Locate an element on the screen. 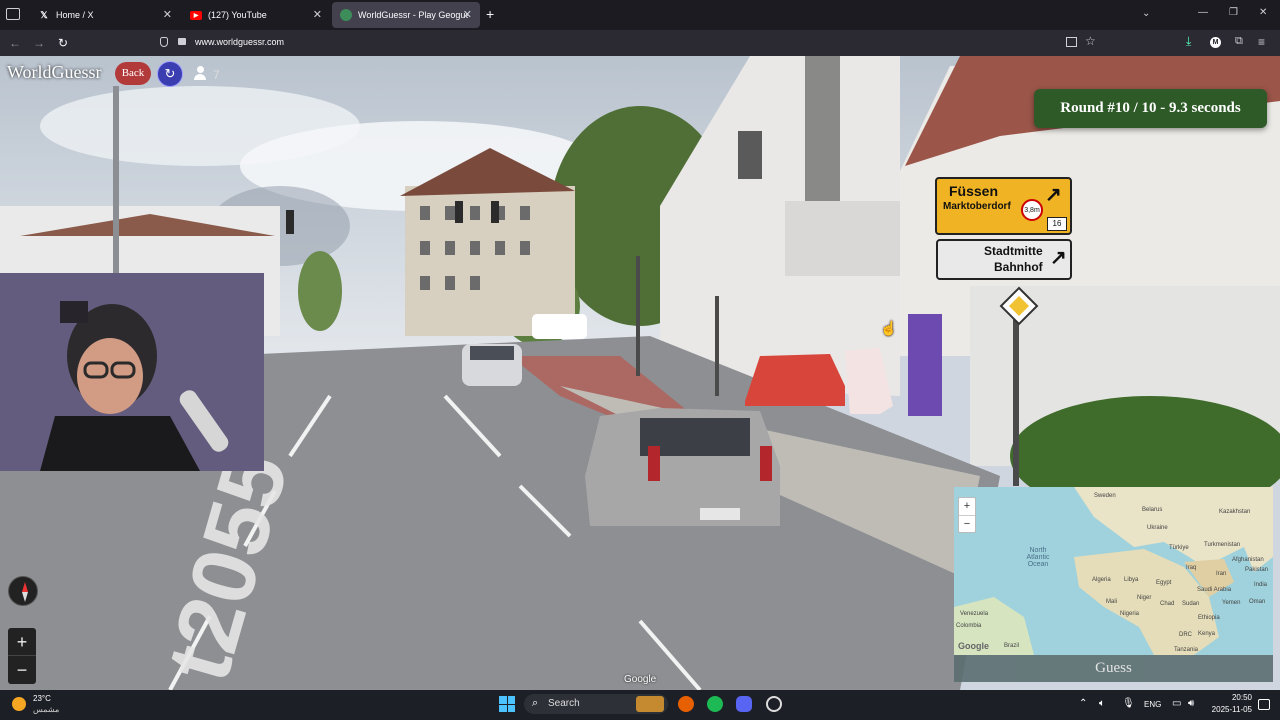 The image size is (1280, 720). app-icon is located at coordinates (774, 704).